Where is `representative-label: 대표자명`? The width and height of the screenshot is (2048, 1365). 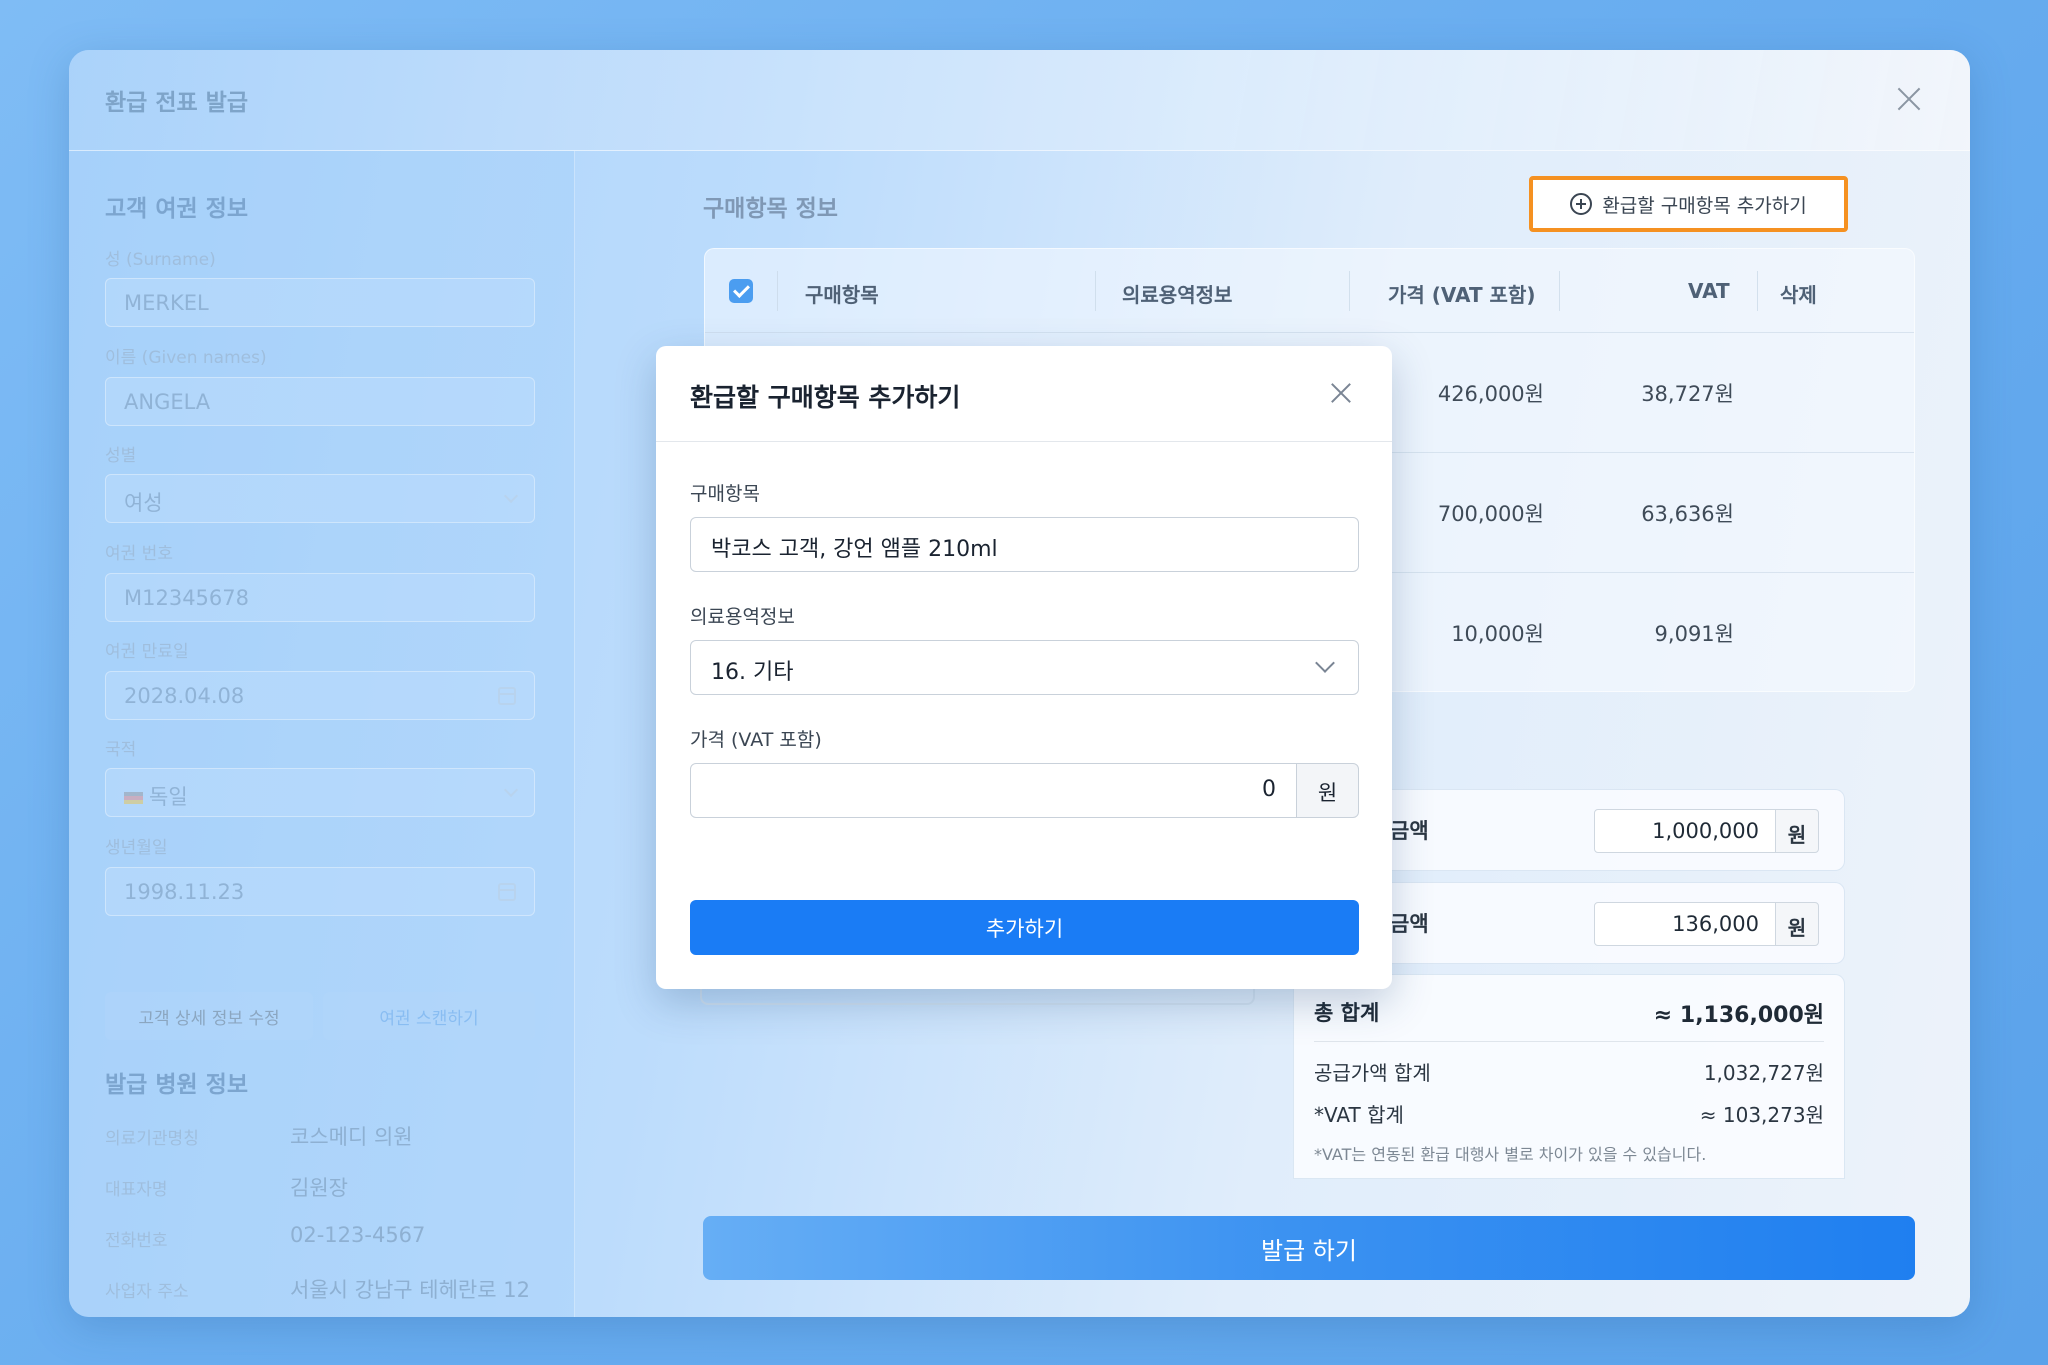 representative-label: 대표자명 is located at coordinates (136, 1190).